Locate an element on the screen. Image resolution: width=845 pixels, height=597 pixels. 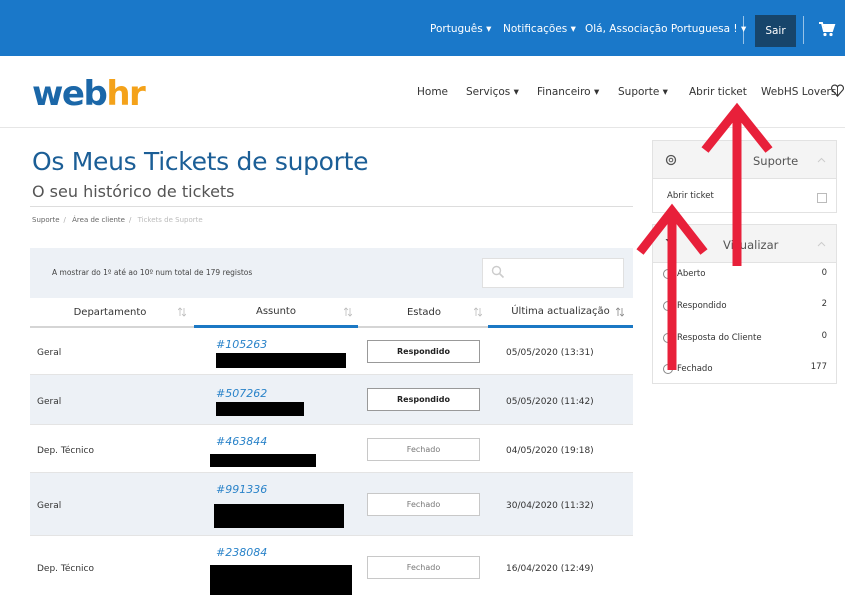
nav-open-ticket: Abrir ticket is located at coordinates (718, 92).